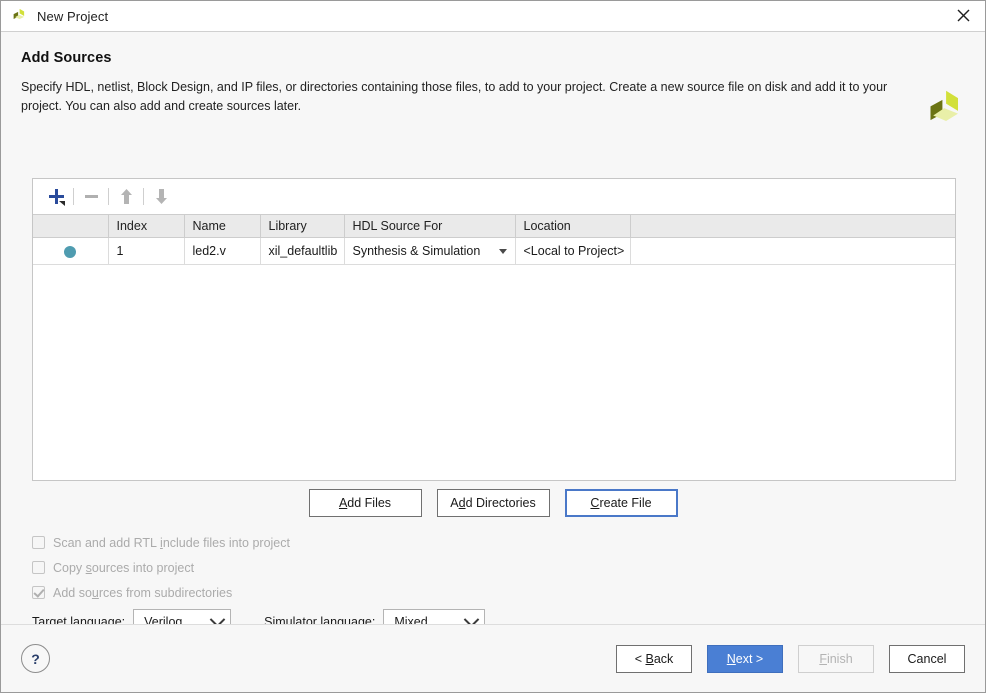  I want to click on sources-toolbar, so click(494, 196).